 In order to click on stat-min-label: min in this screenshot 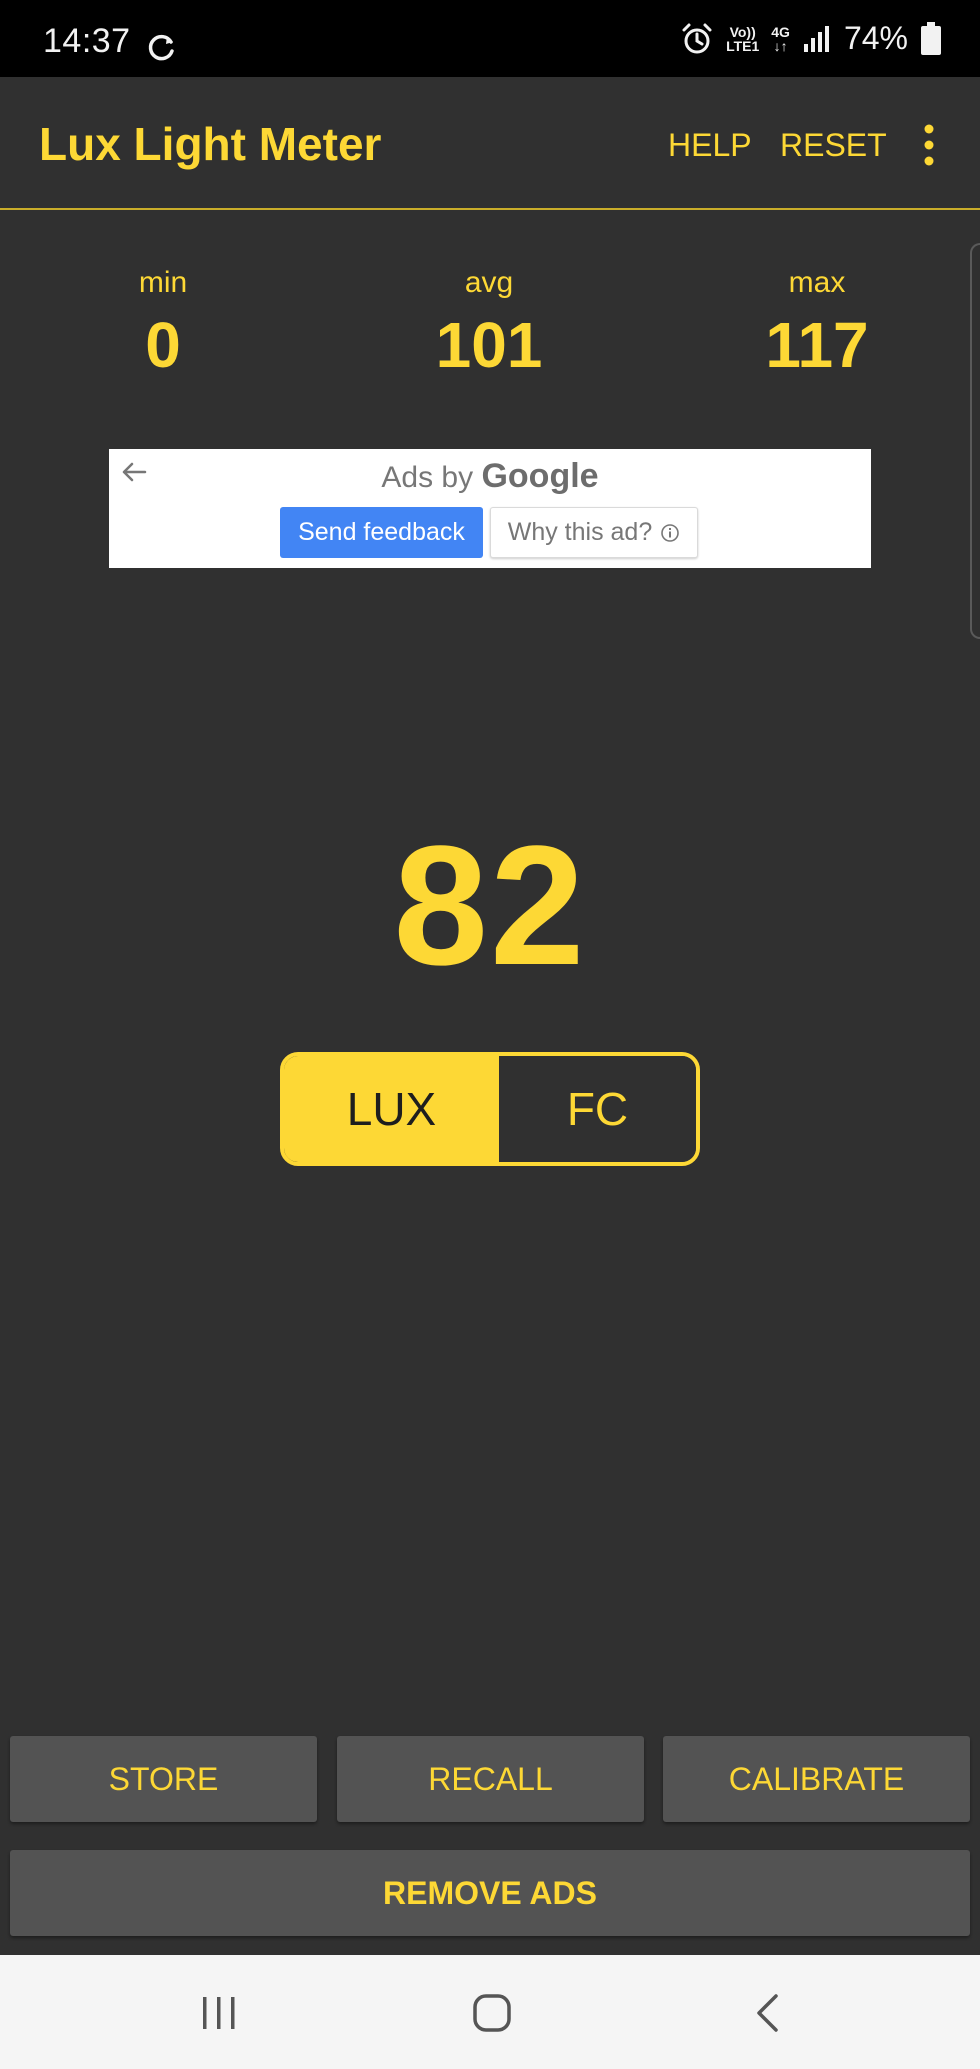, I will do `click(163, 282)`.